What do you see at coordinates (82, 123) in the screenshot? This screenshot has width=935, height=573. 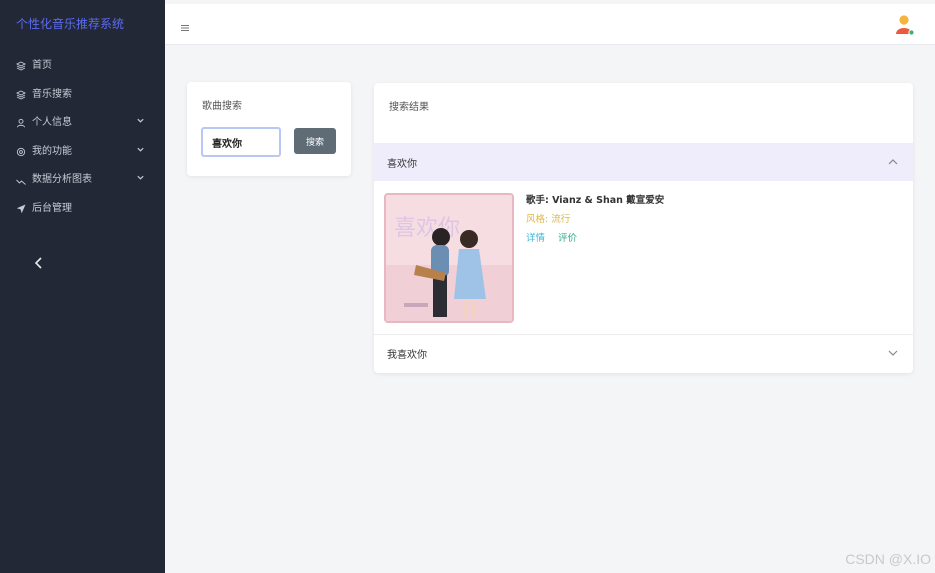 I see `sidebar-item-profile: 个人信息` at bounding box center [82, 123].